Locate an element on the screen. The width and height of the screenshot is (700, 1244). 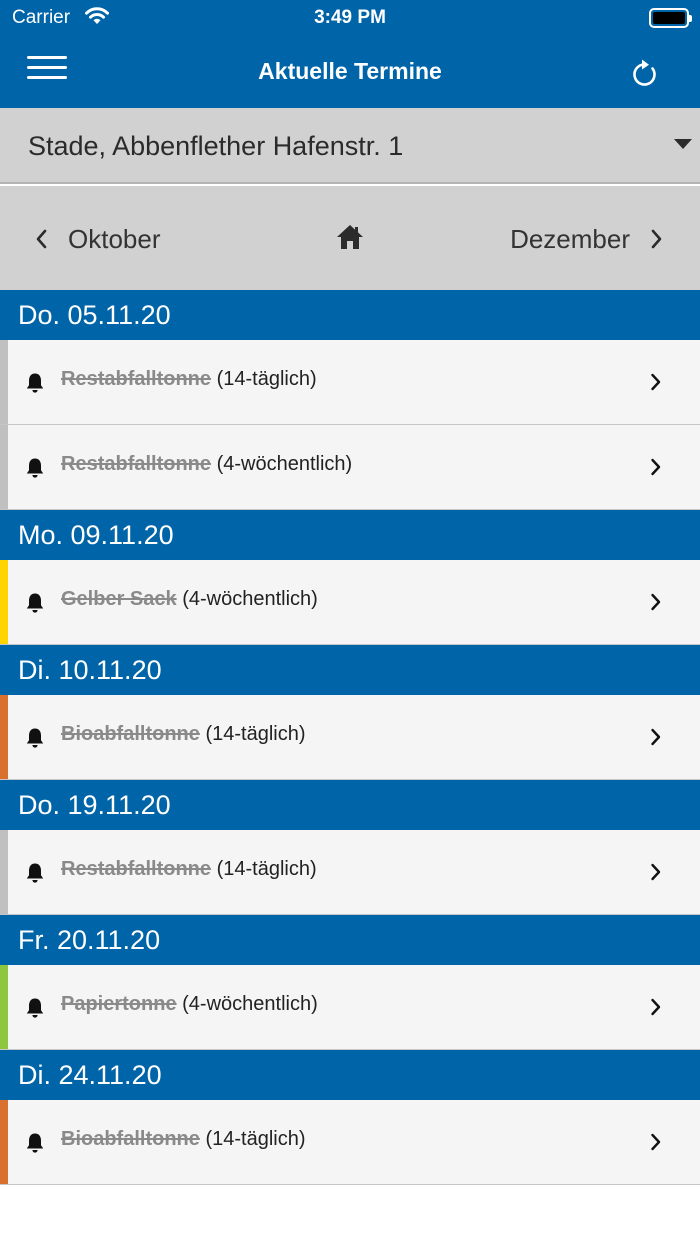
appointment-item: Gelber Sack (4-wöchentlich) is located at coordinates (350, 602).